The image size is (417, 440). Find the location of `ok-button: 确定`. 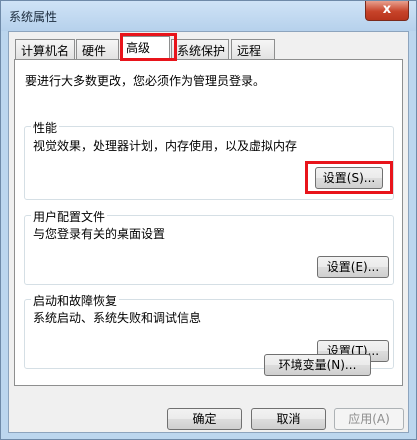

ok-button: 确定 is located at coordinates (204, 419).